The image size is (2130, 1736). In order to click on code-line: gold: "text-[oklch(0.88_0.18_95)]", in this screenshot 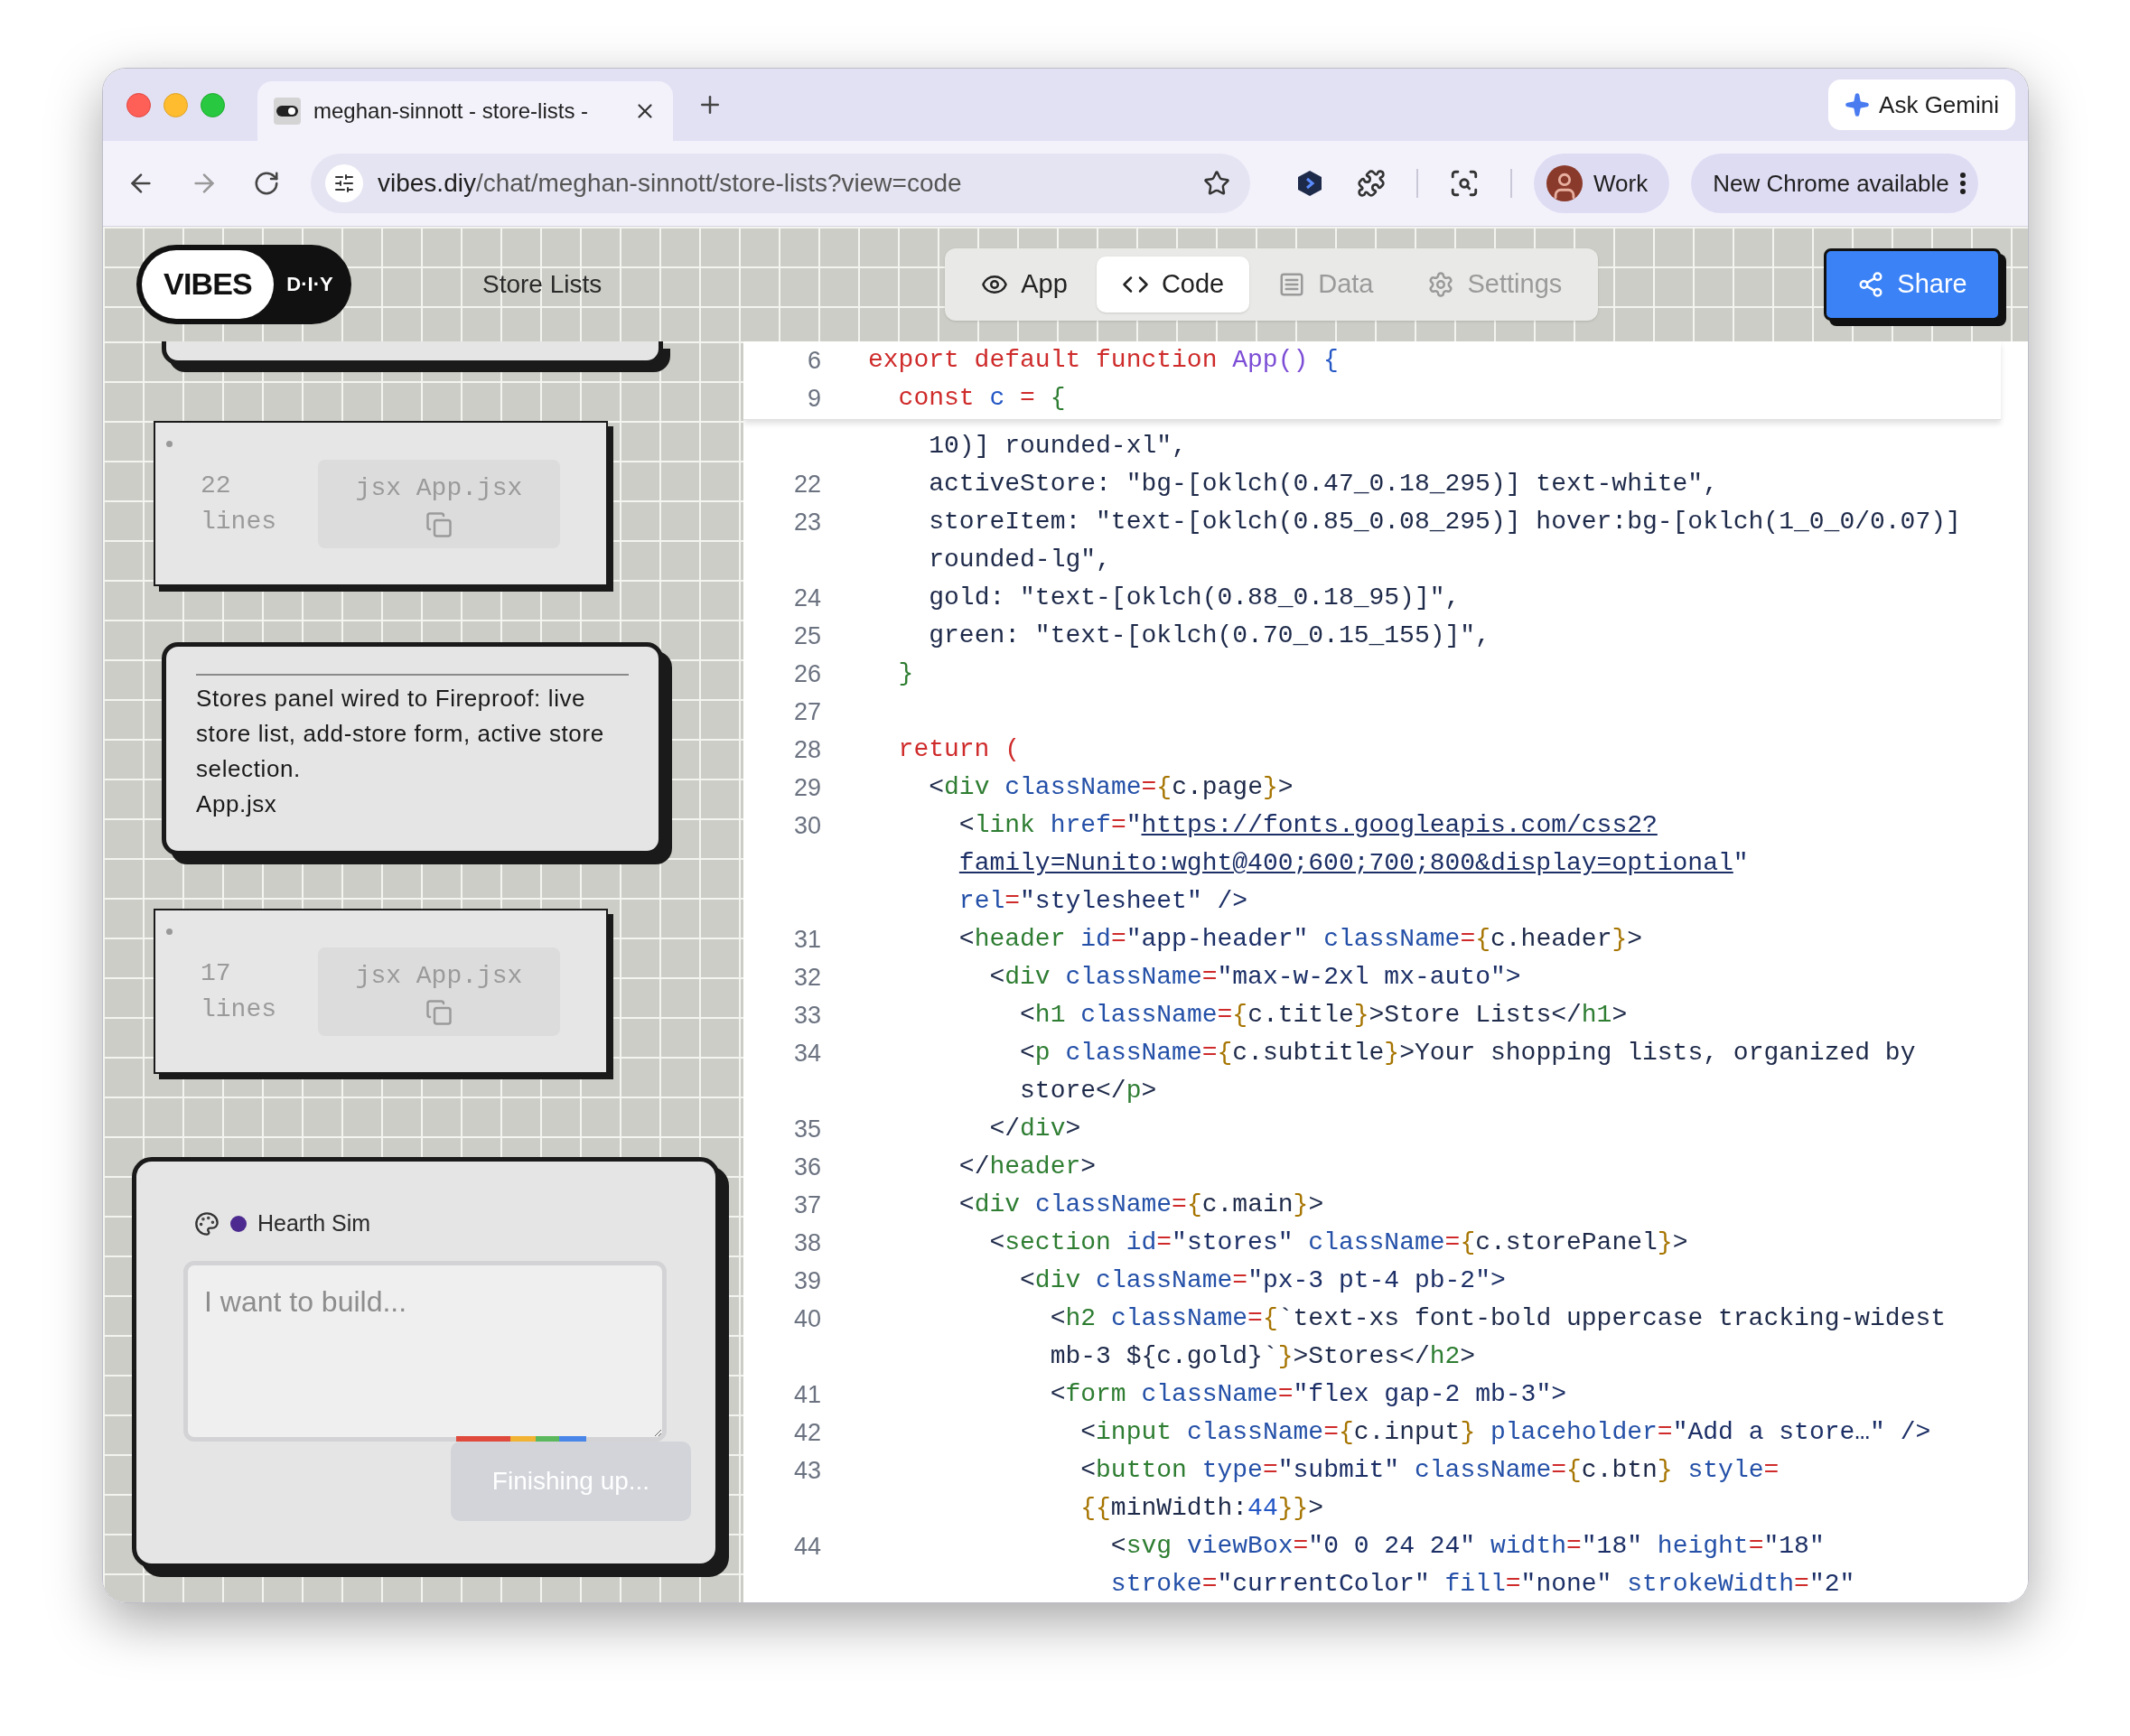, I will do `click(1195, 598)`.